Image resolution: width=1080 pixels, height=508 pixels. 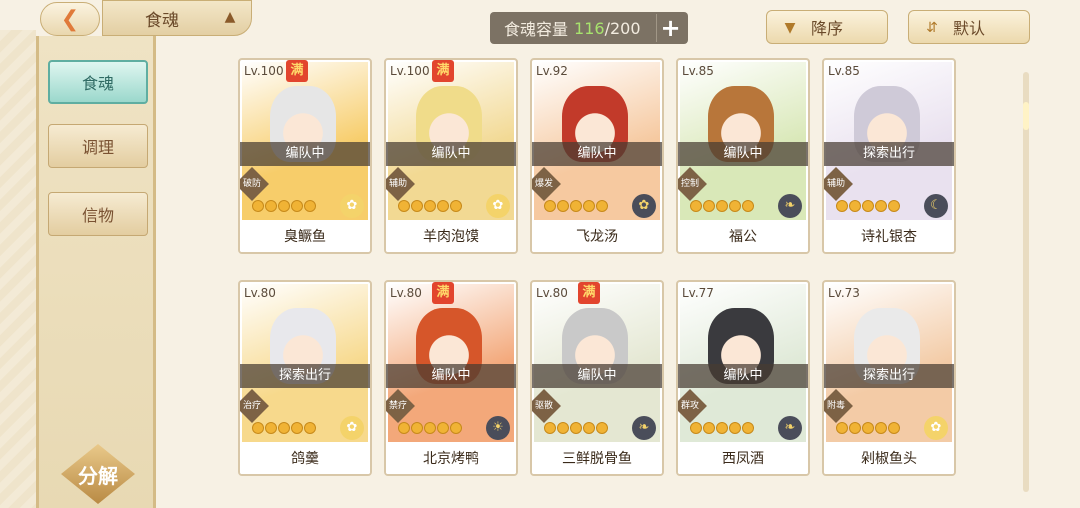 I want to click on sidebar-item-food-soul: 食魂, so click(x=98, y=82).